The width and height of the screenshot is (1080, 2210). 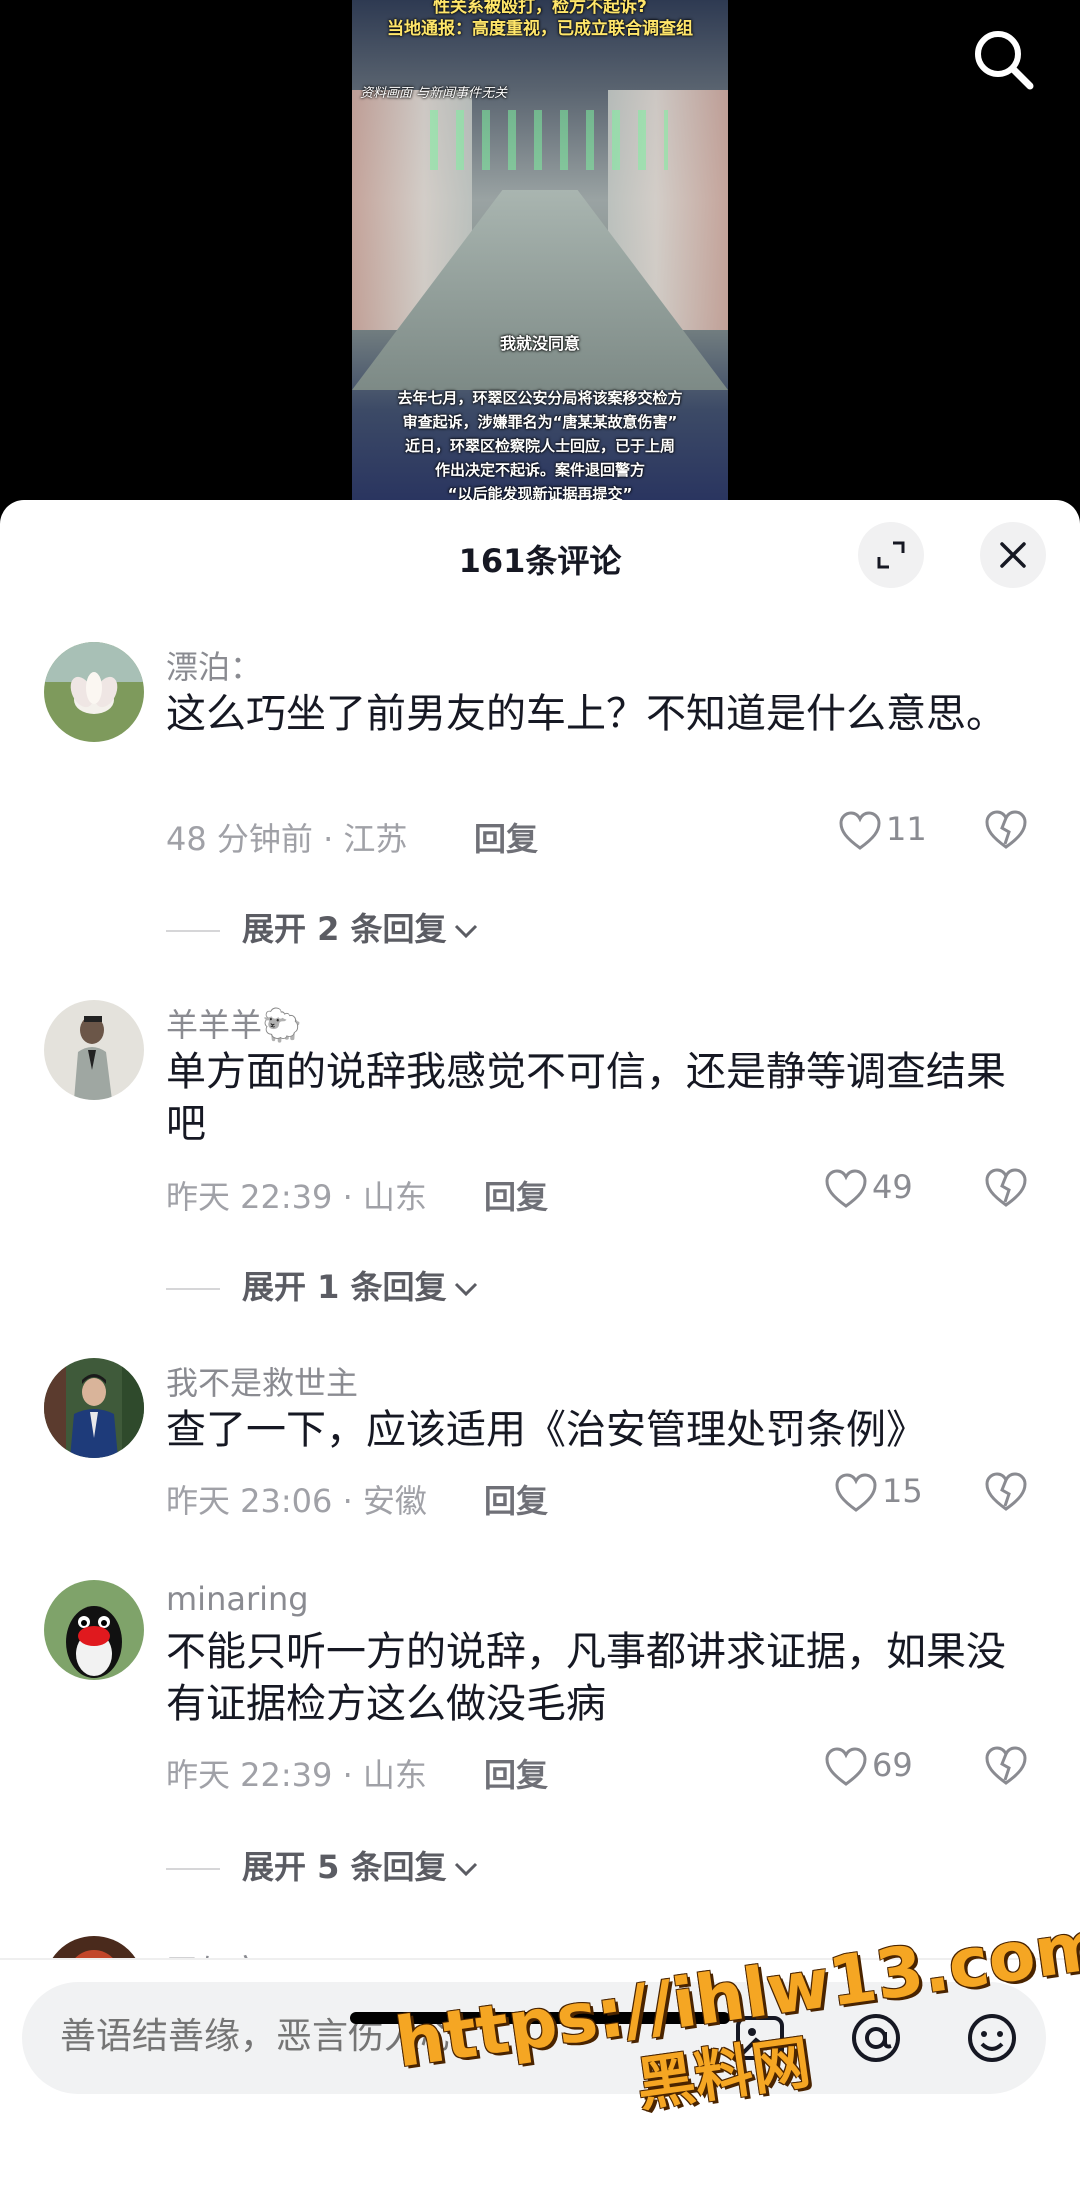 I want to click on like-button: 11, so click(x=882, y=830).